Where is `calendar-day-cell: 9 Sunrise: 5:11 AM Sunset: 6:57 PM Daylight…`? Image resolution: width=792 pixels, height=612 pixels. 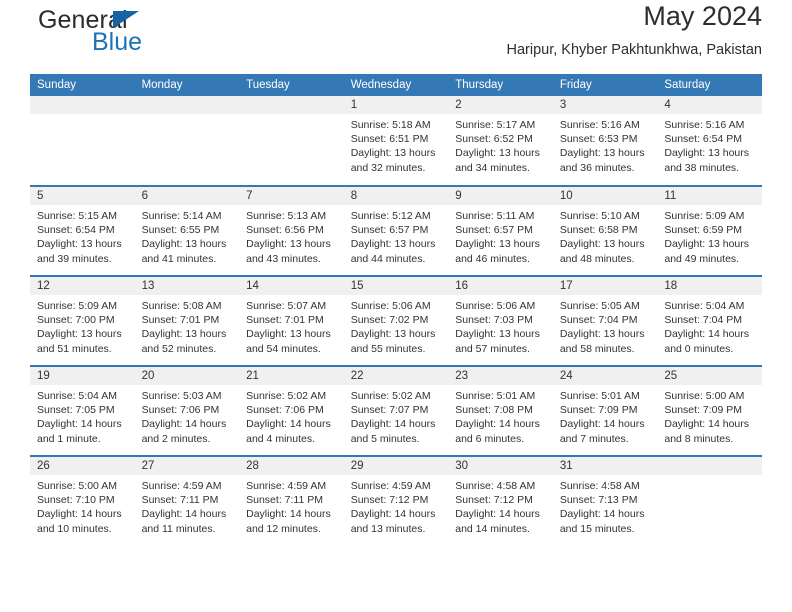 calendar-day-cell: 9 Sunrise: 5:11 AM Sunset: 6:57 PM Daylight… is located at coordinates (500, 230).